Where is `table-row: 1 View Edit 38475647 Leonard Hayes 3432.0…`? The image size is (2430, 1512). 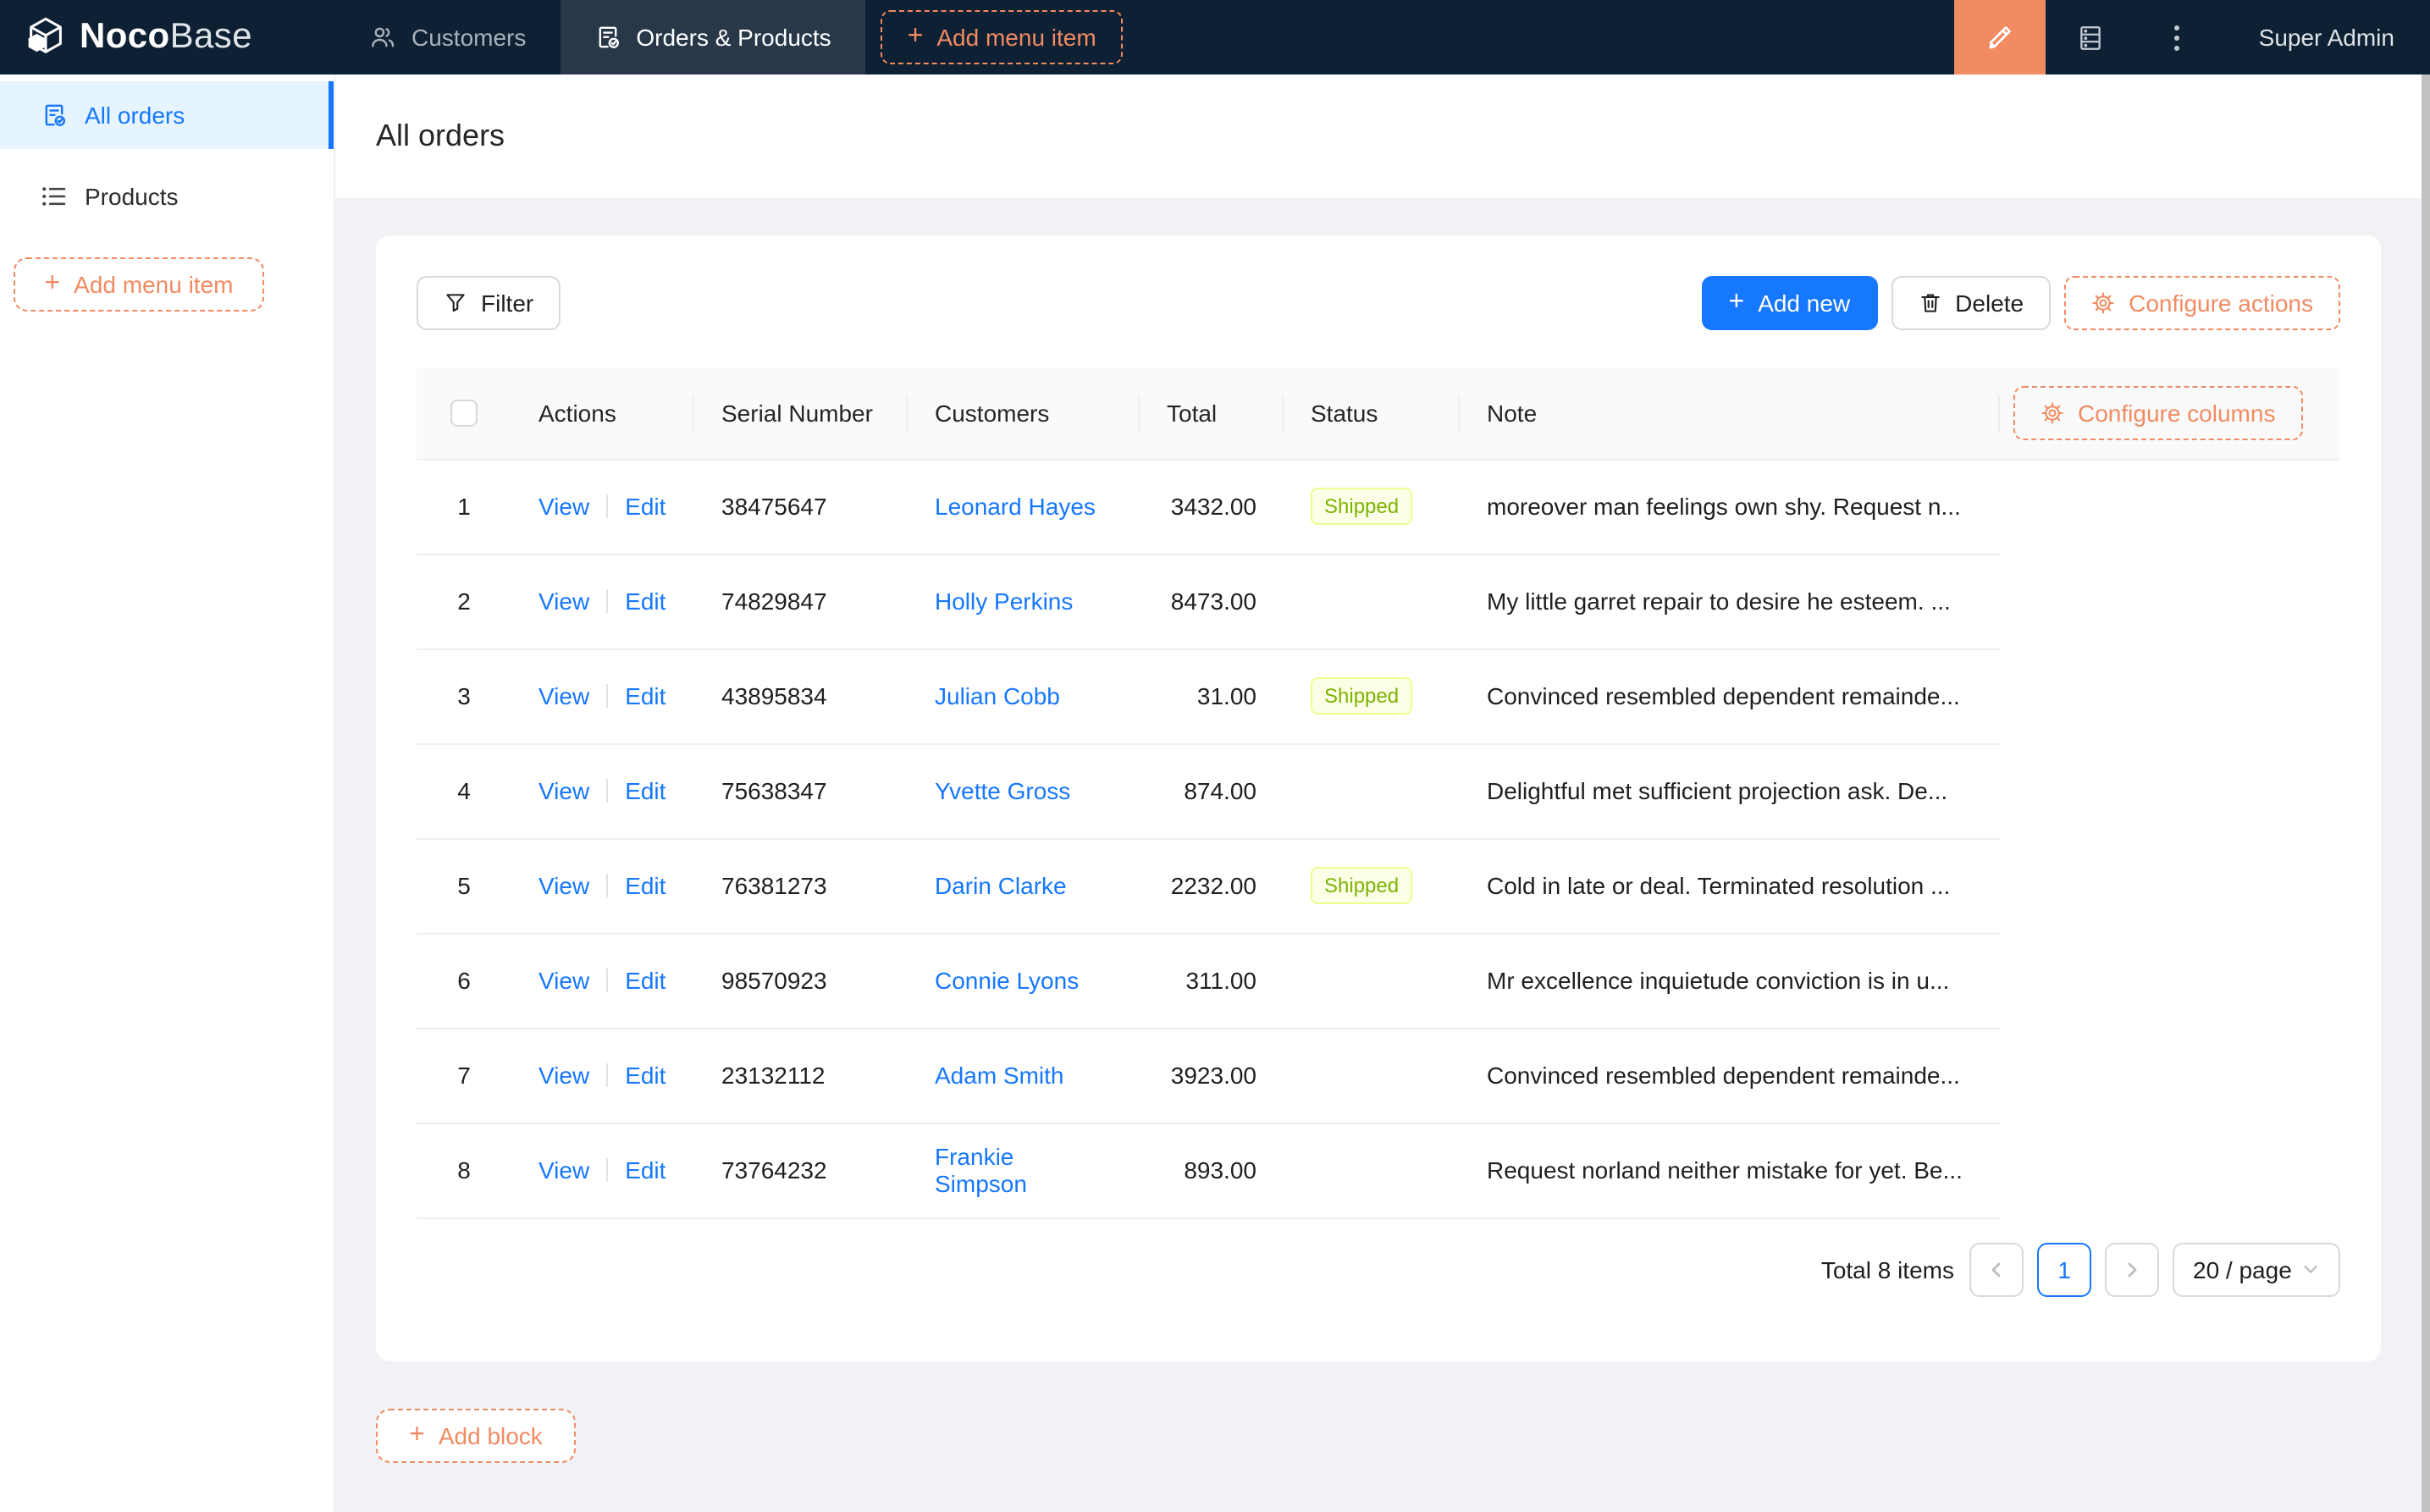
table-row: 1 View Edit 38475647 Leonard Hayes 3432.0… is located at coordinates (1379, 507).